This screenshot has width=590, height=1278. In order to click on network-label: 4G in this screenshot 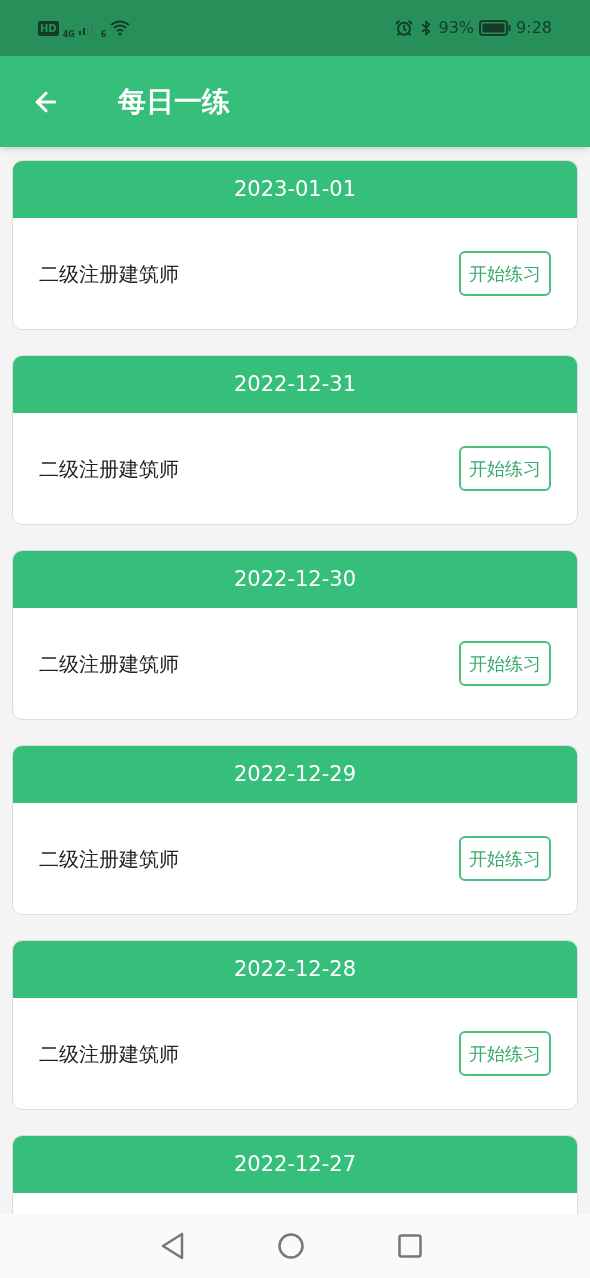, I will do `click(68, 35)`.